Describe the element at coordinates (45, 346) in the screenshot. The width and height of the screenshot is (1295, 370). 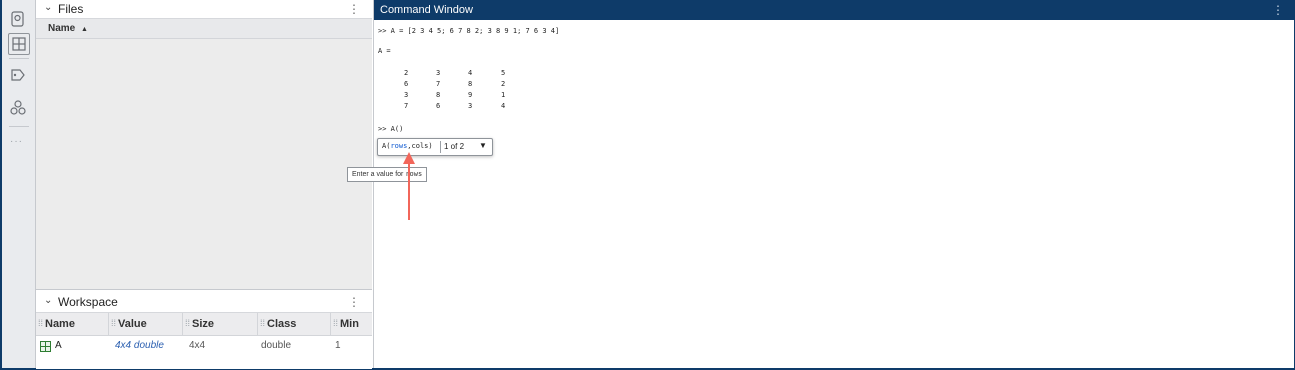
I see `matrix-variable-icon` at that location.